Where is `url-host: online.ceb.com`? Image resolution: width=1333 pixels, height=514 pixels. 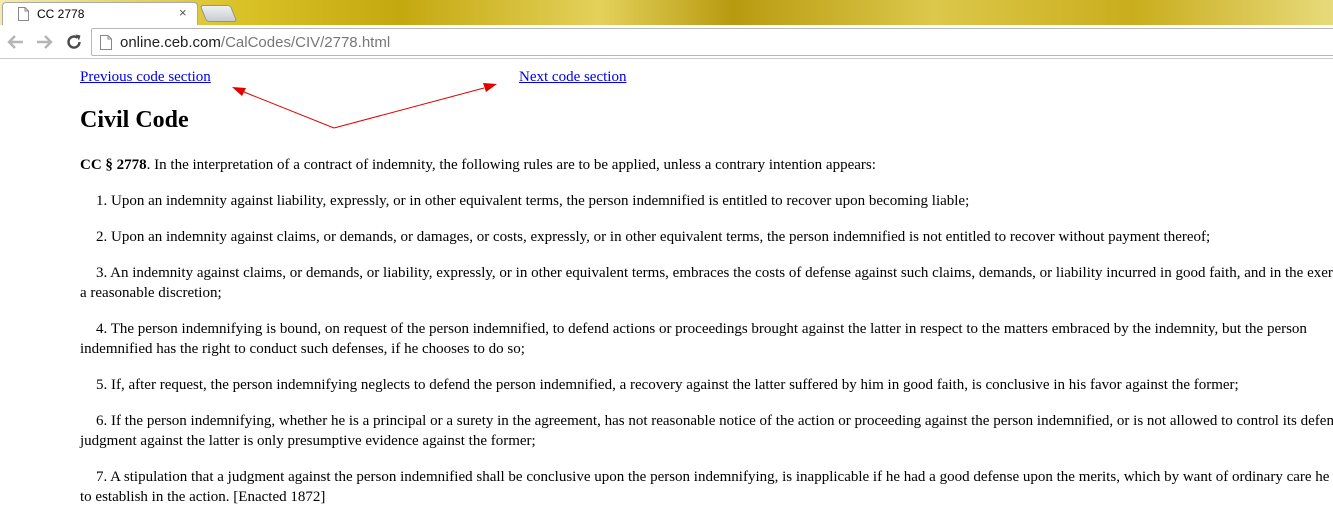 url-host: online.ceb.com is located at coordinates (170, 42).